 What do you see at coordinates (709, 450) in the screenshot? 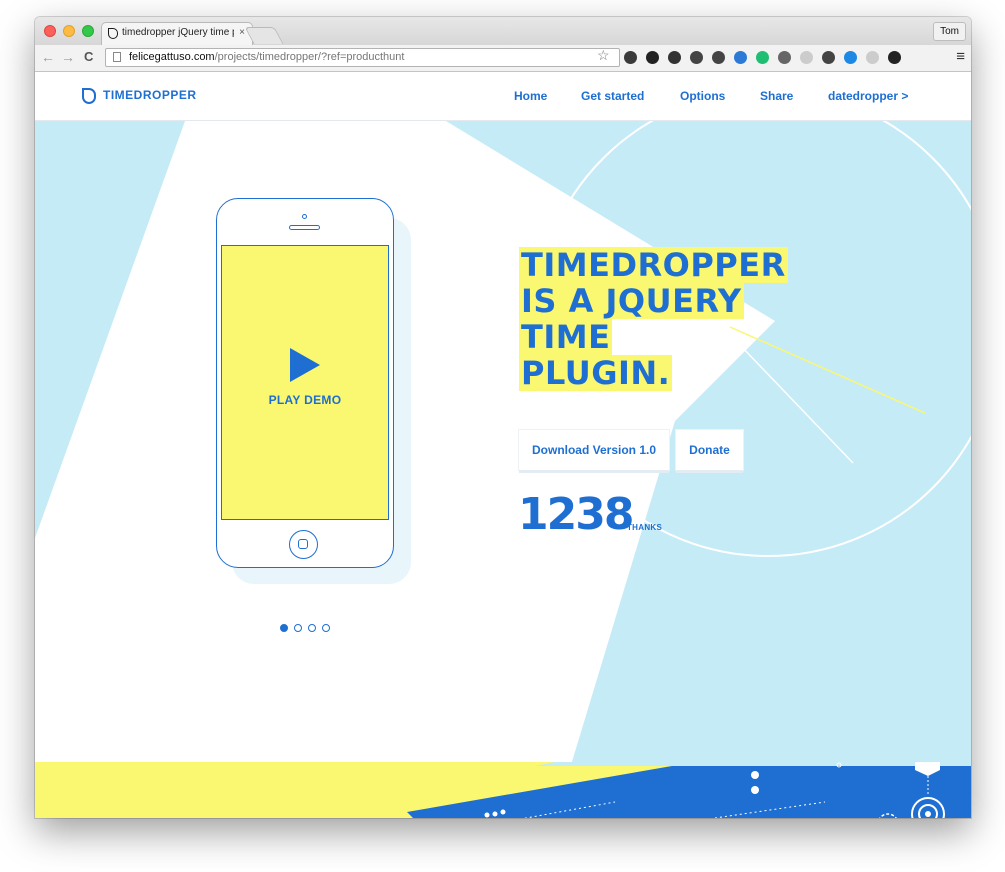
I see `donate-button: Donate` at bounding box center [709, 450].